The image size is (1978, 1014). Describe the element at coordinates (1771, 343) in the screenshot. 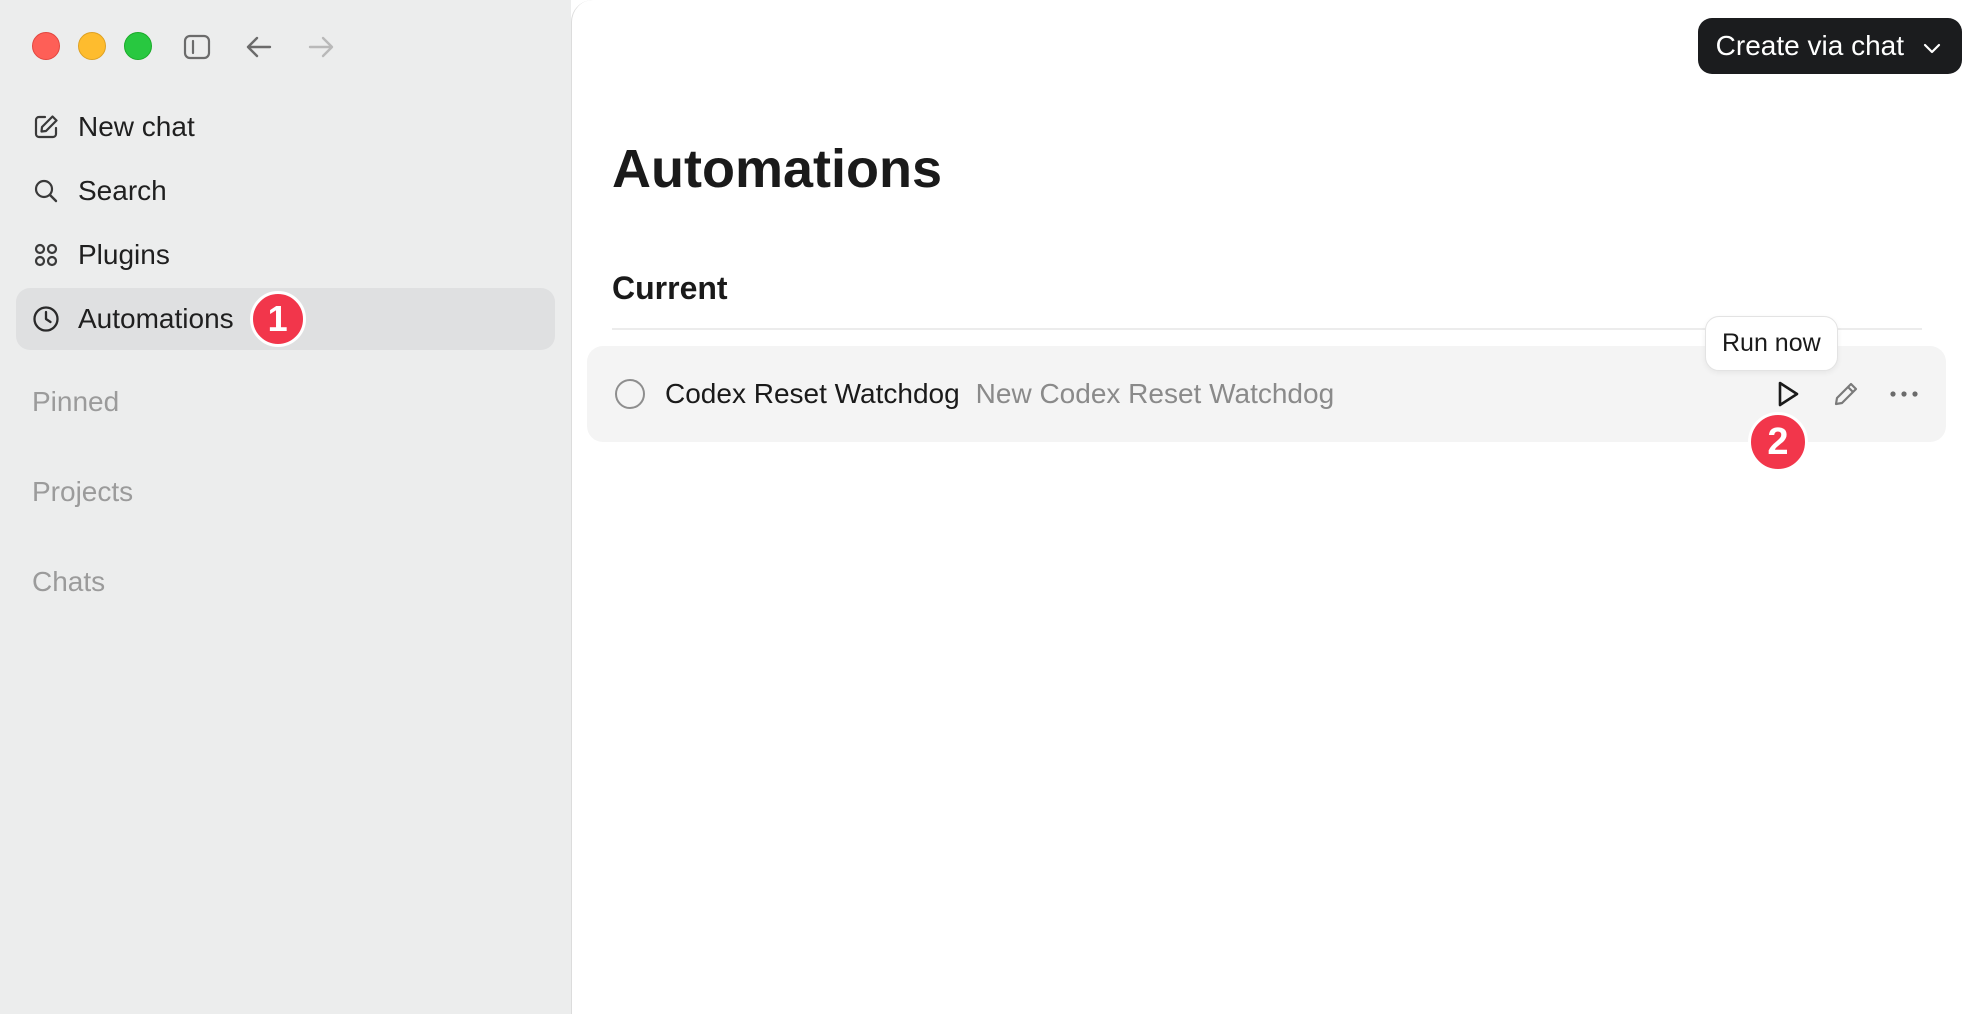

I see `run-now-tooltip: Run now` at that location.